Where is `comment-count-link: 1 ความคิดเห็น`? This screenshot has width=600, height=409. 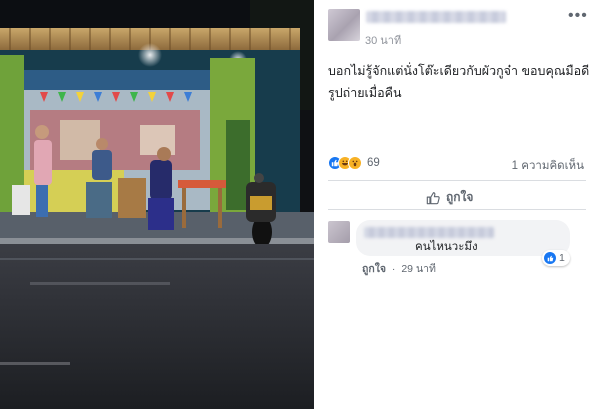
comment-count-link: 1 ความคิดเห็น is located at coordinates (548, 166).